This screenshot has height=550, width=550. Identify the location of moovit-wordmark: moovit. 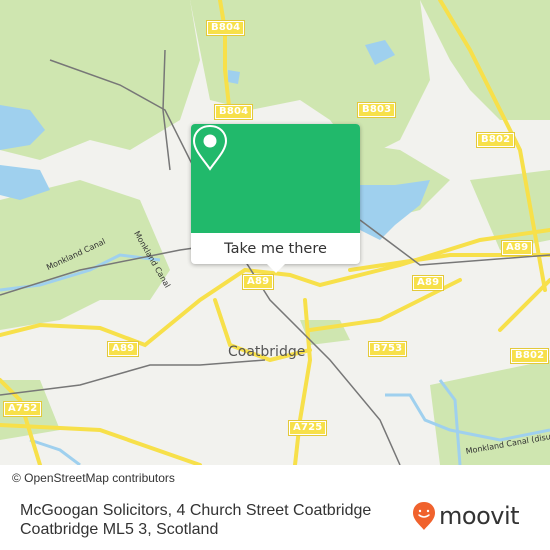
(479, 516).